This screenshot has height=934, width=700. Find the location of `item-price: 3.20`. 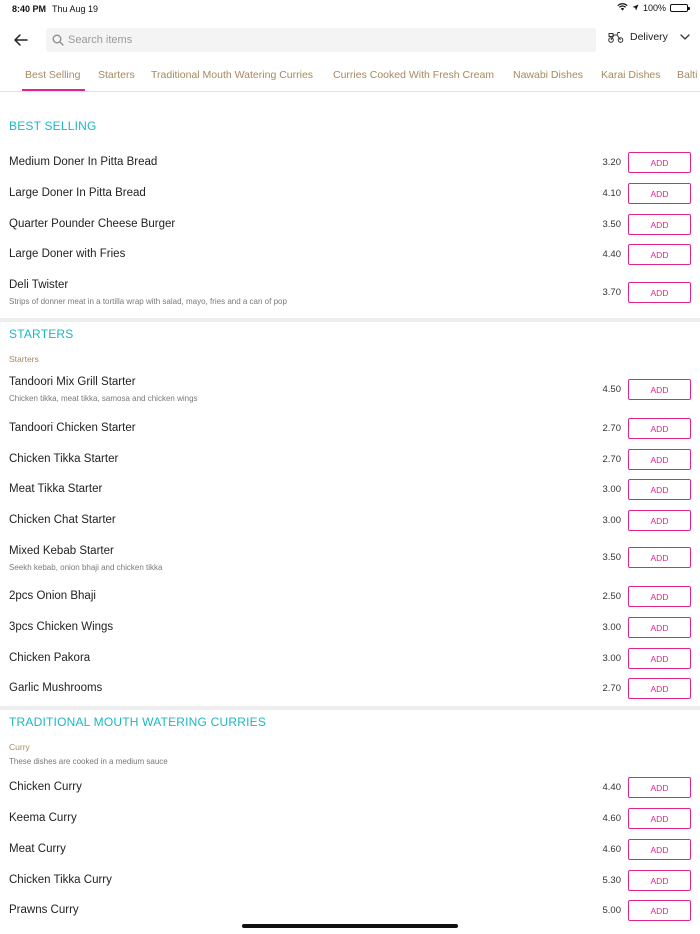

item-price: 3.20 is located at coordinates (612, 162).